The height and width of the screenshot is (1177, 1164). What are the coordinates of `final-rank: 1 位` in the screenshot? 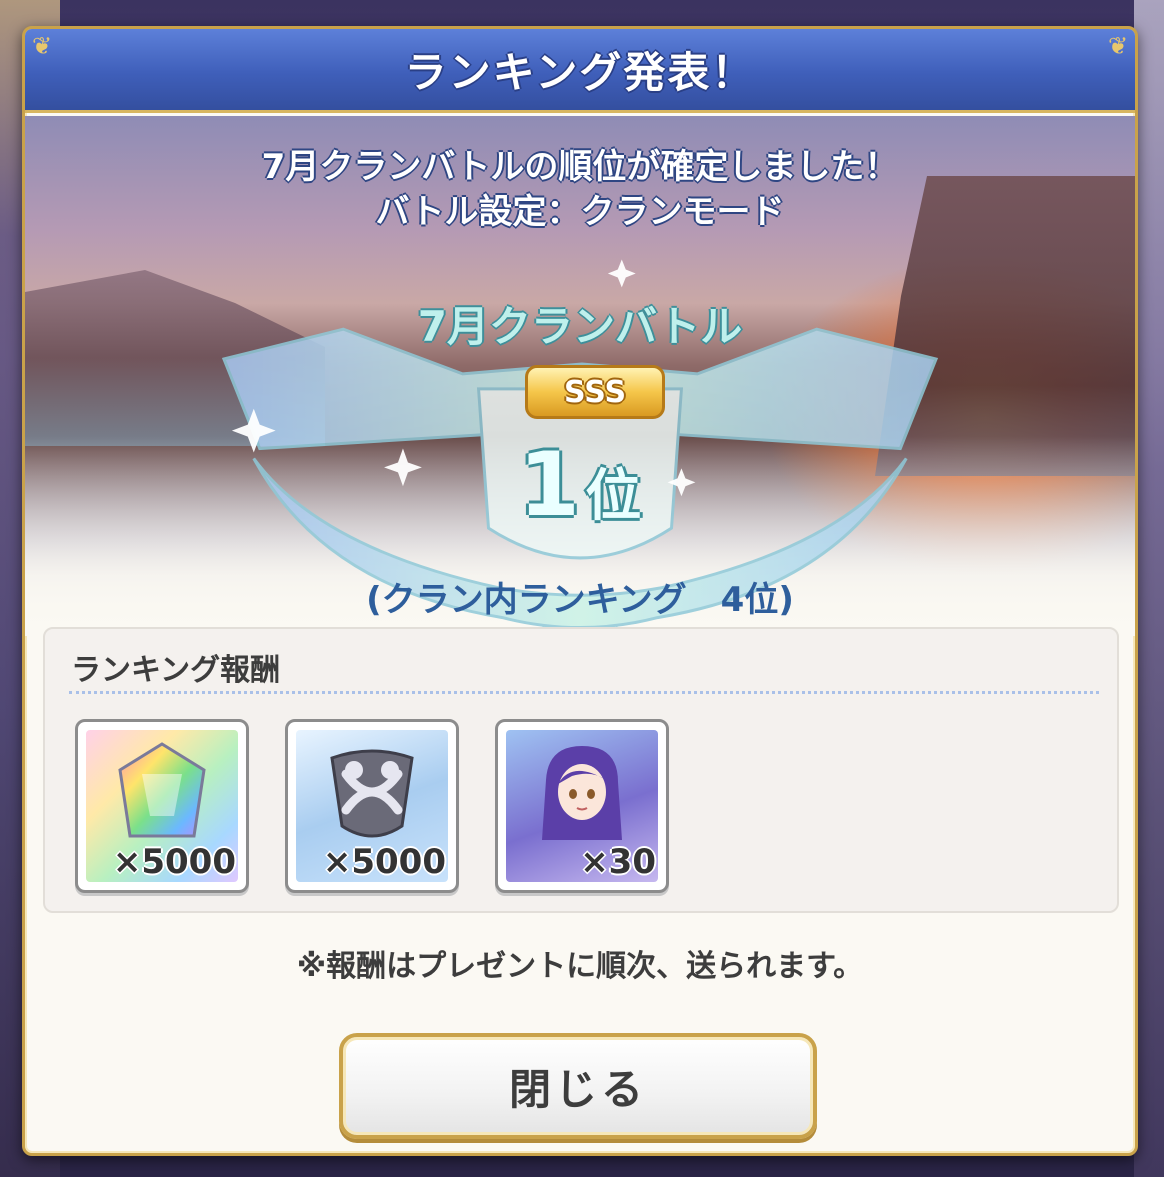 It's located at (580, 484).